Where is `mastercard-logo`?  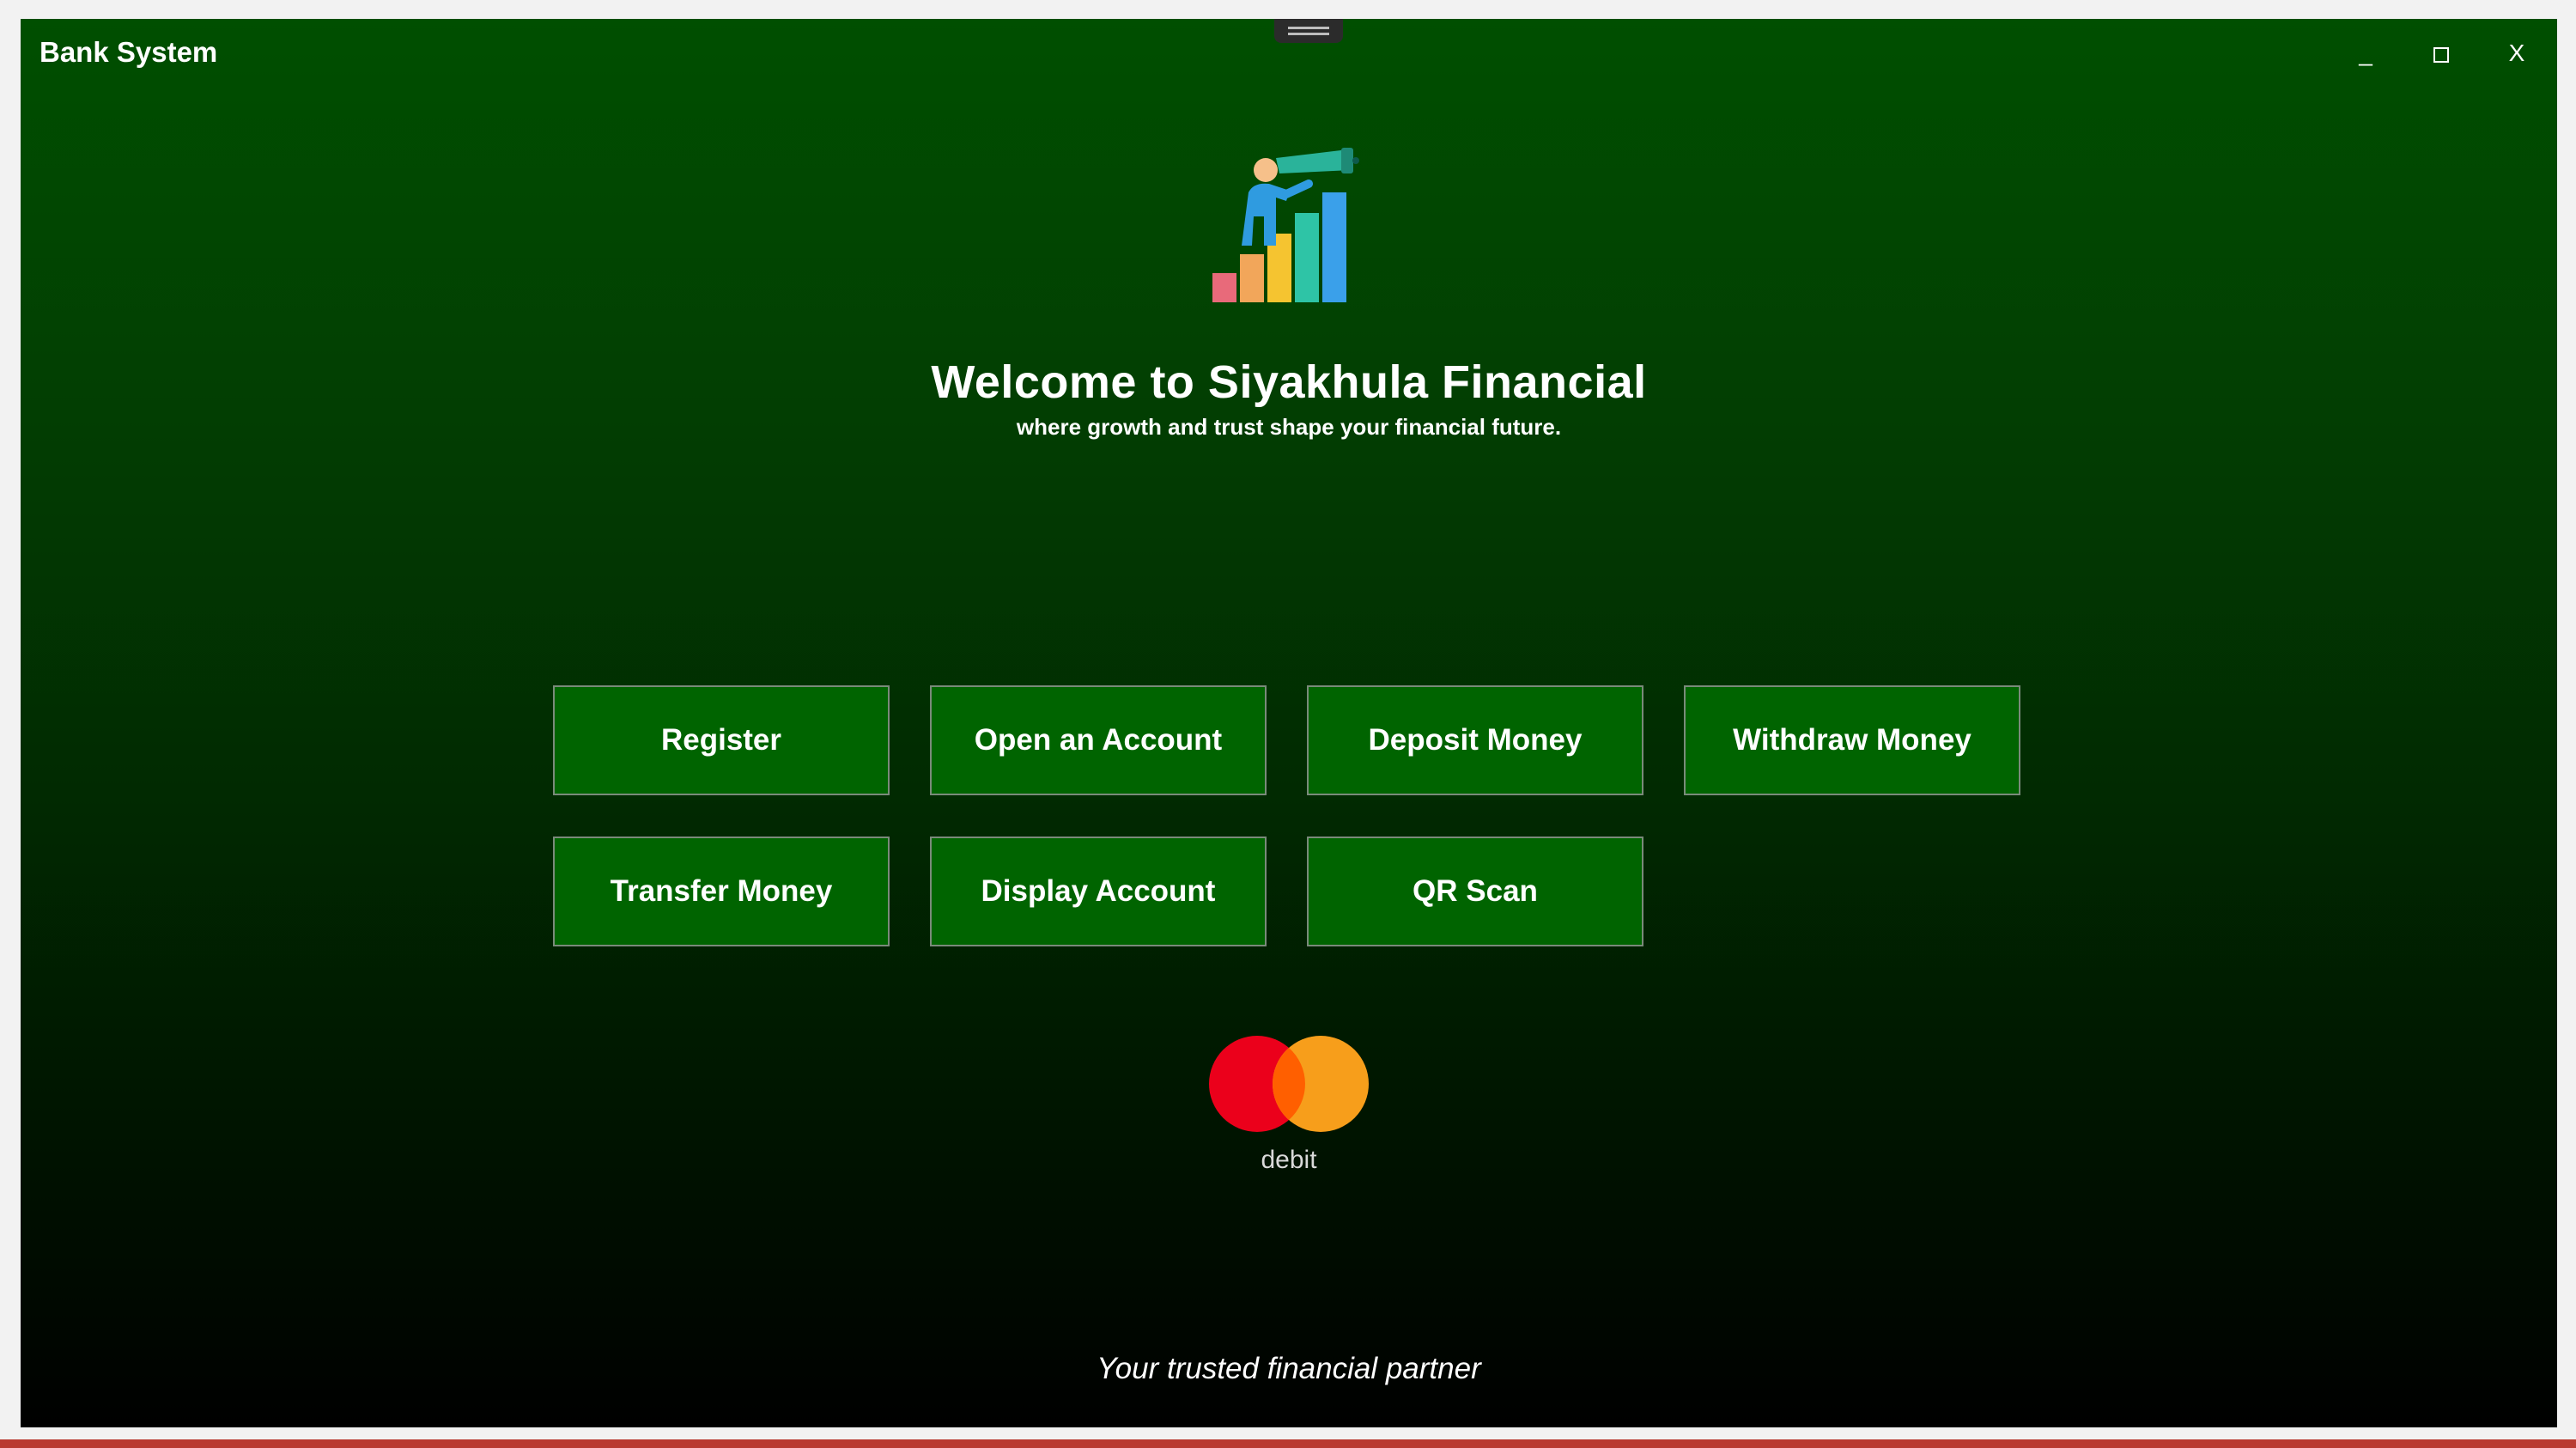
mastercard-logo is located at coordinates (1289, 1084).